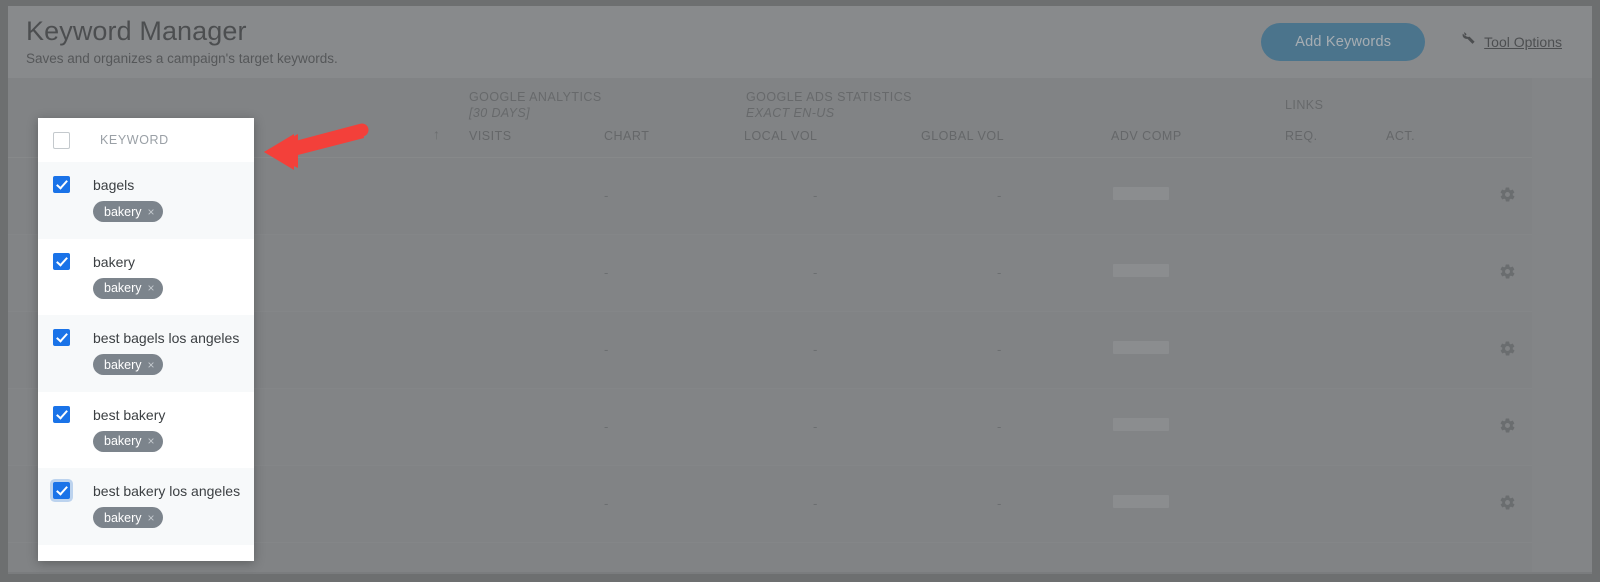 The height and width of the screenshot is (582, 1600). I want to click on tool-options-label: Tool Options, so click(1523, 42).